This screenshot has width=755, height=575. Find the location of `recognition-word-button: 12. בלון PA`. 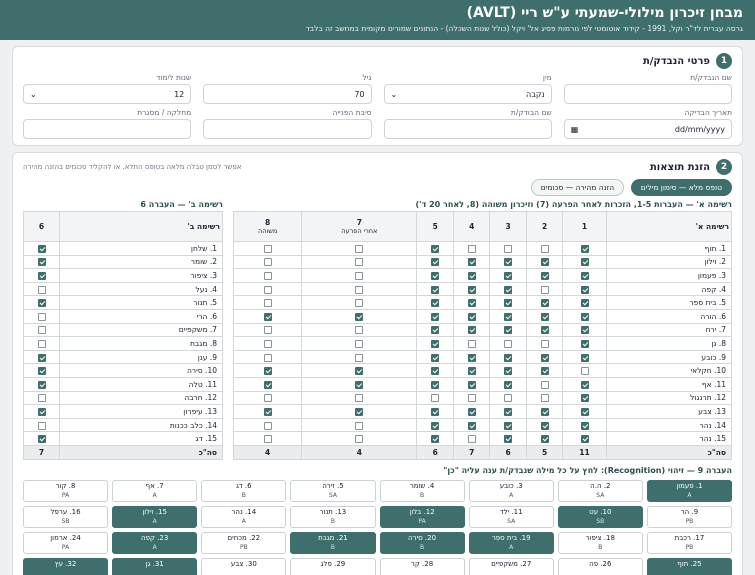

recognition-word-button: 12. בלון PA is located at coordinates (422, 516).